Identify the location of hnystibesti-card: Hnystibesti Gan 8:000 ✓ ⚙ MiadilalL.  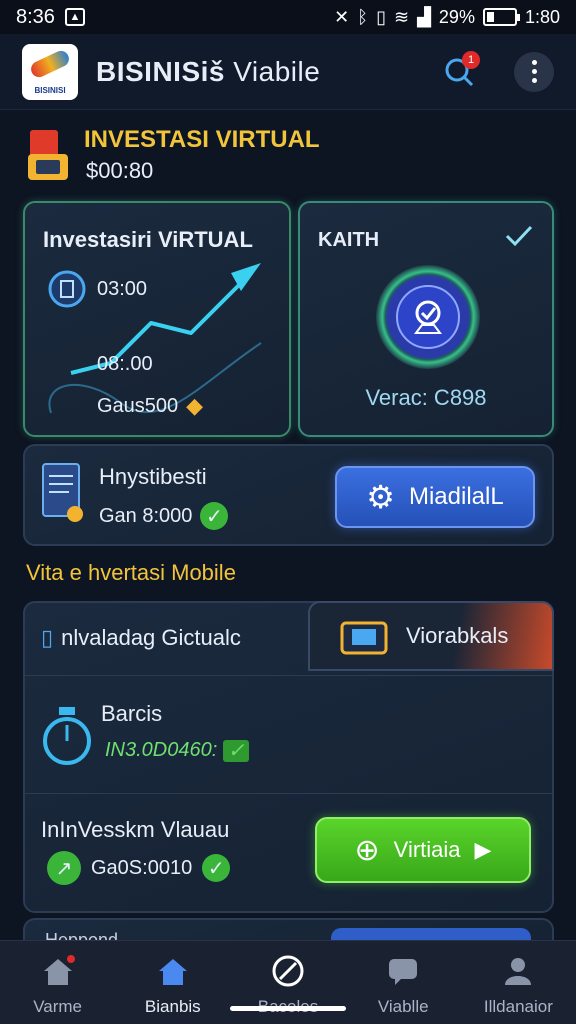
(288, 495).